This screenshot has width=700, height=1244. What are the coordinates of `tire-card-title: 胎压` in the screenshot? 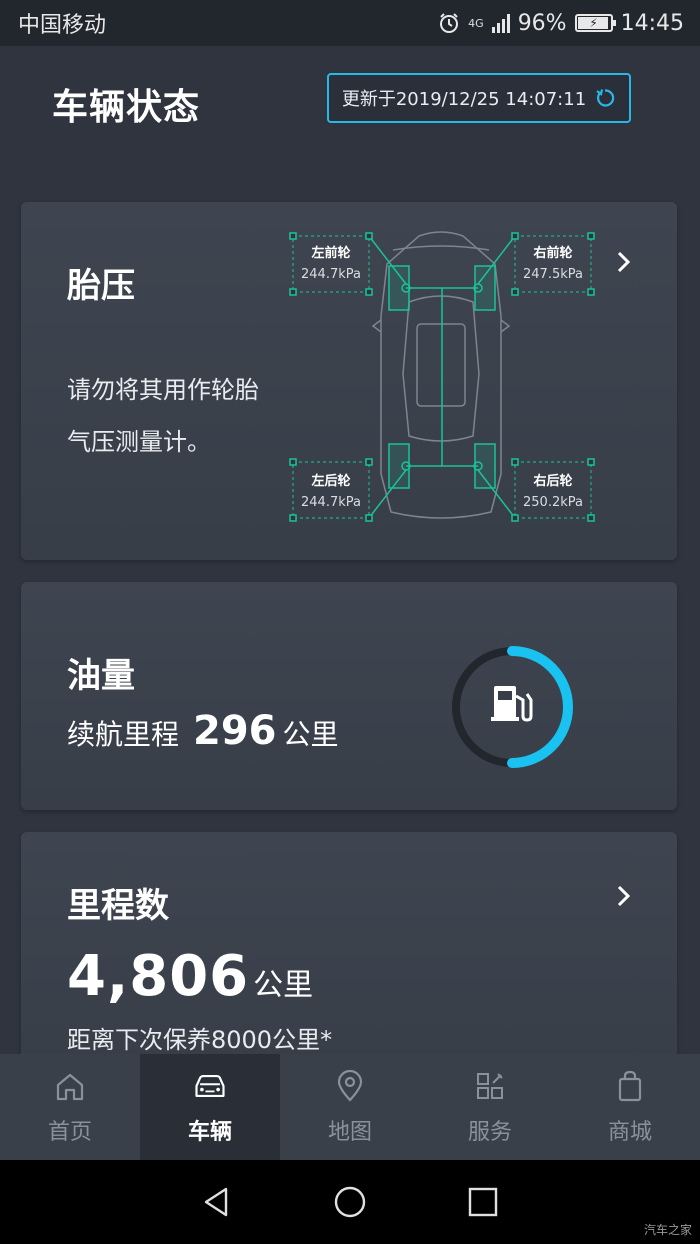 It's located at (101, 286).